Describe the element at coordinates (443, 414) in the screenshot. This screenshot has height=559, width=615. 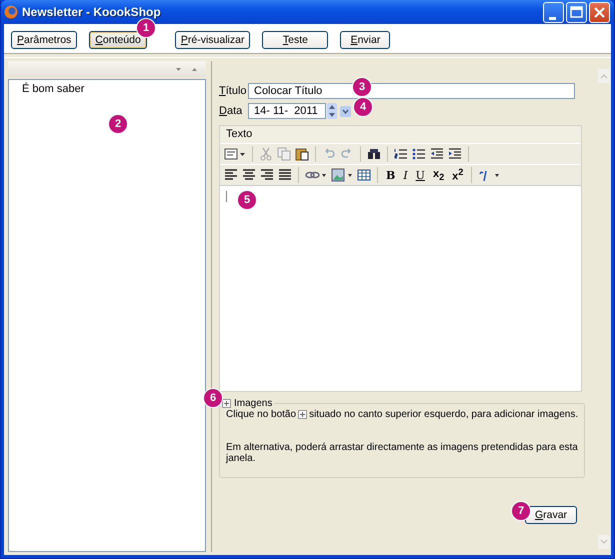
I see `help-text: situado no canto superior esquerdo, para adicionar imagens.` at that location.